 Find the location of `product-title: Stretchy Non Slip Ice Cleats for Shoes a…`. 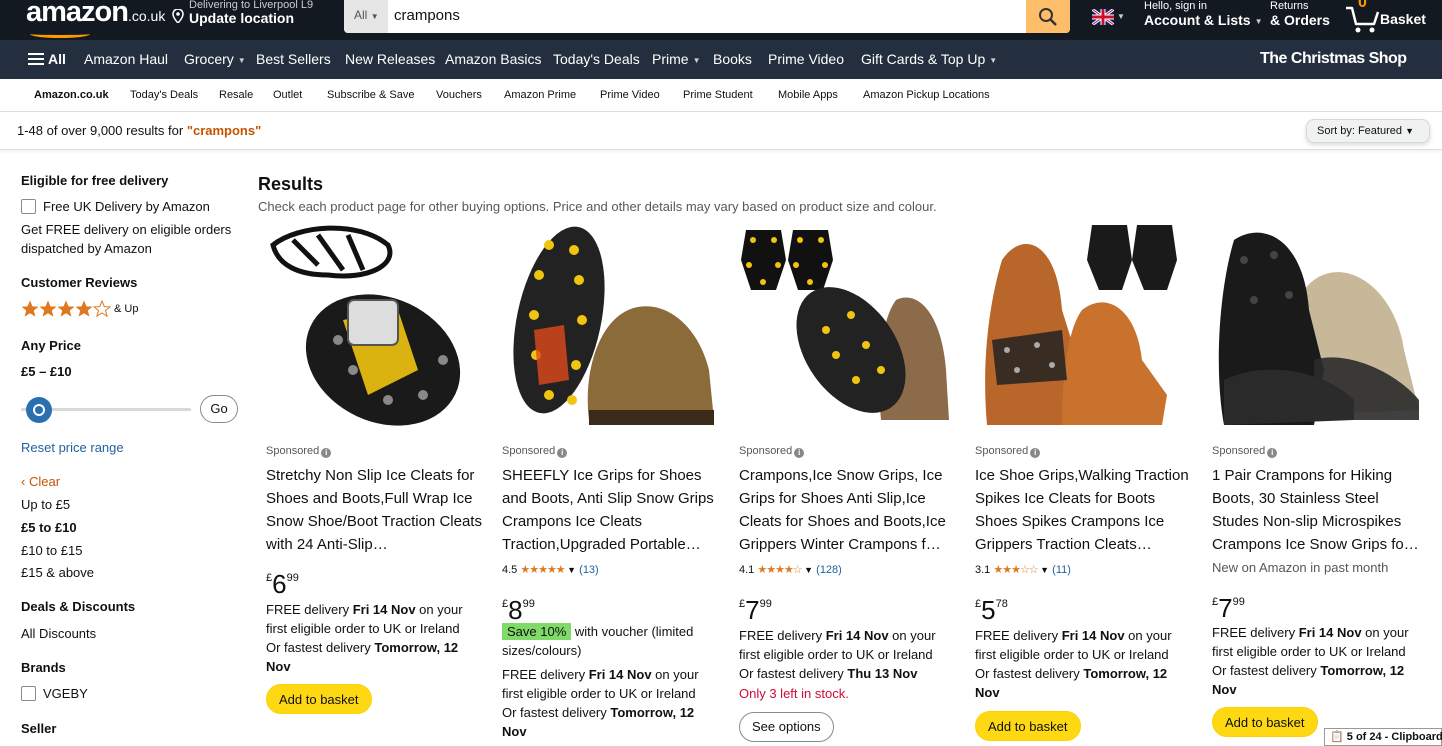

product-title: Stretchy Non Slip Ice Cleats for Shoes a… is located at coordinates (374, 510).